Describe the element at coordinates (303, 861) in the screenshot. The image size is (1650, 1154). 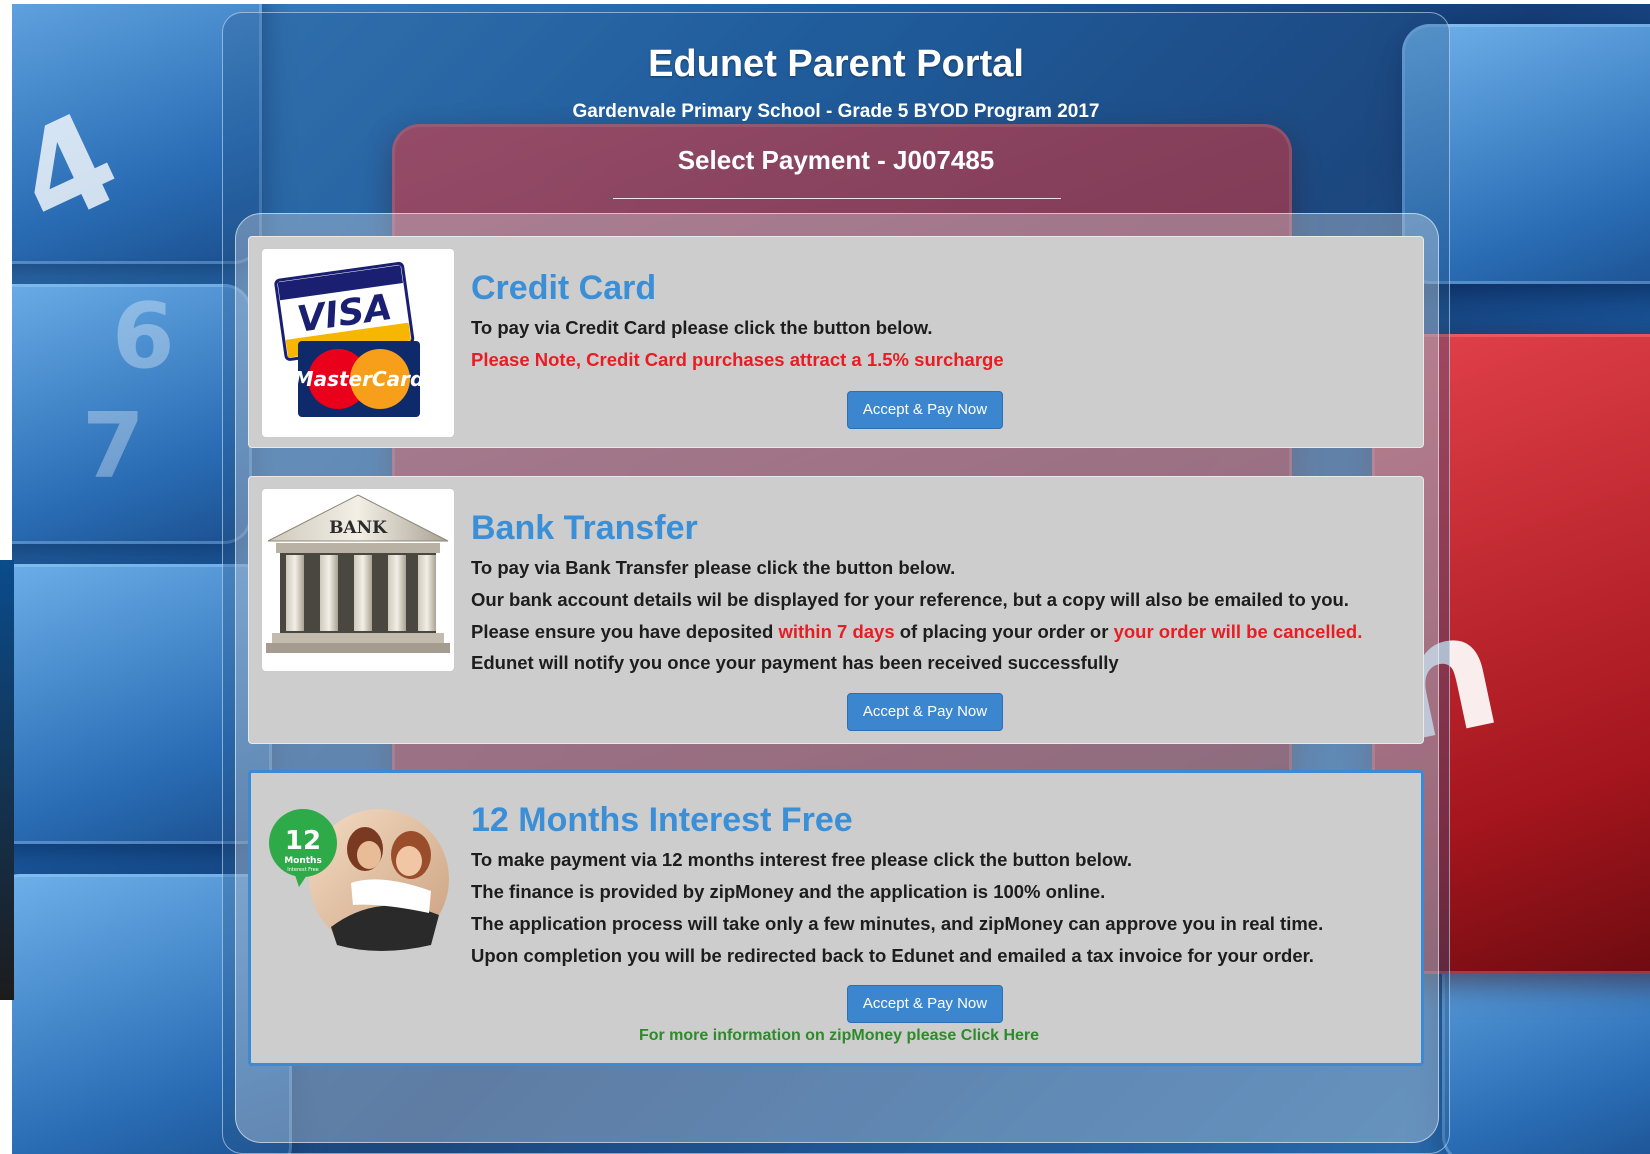
I see `badge-label: Months` at that location.